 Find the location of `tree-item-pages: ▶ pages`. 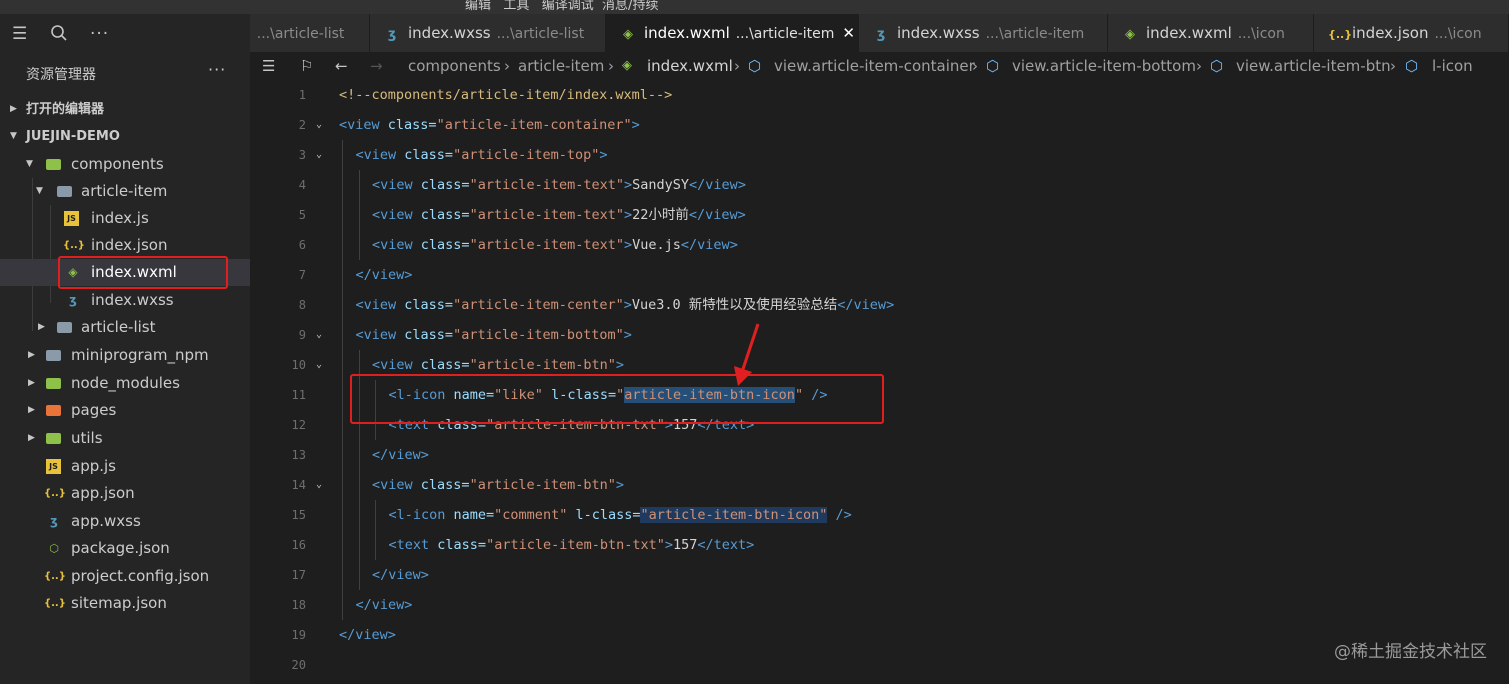

tree-item-pages: ▶ pages is located at coordinates (125, 410).